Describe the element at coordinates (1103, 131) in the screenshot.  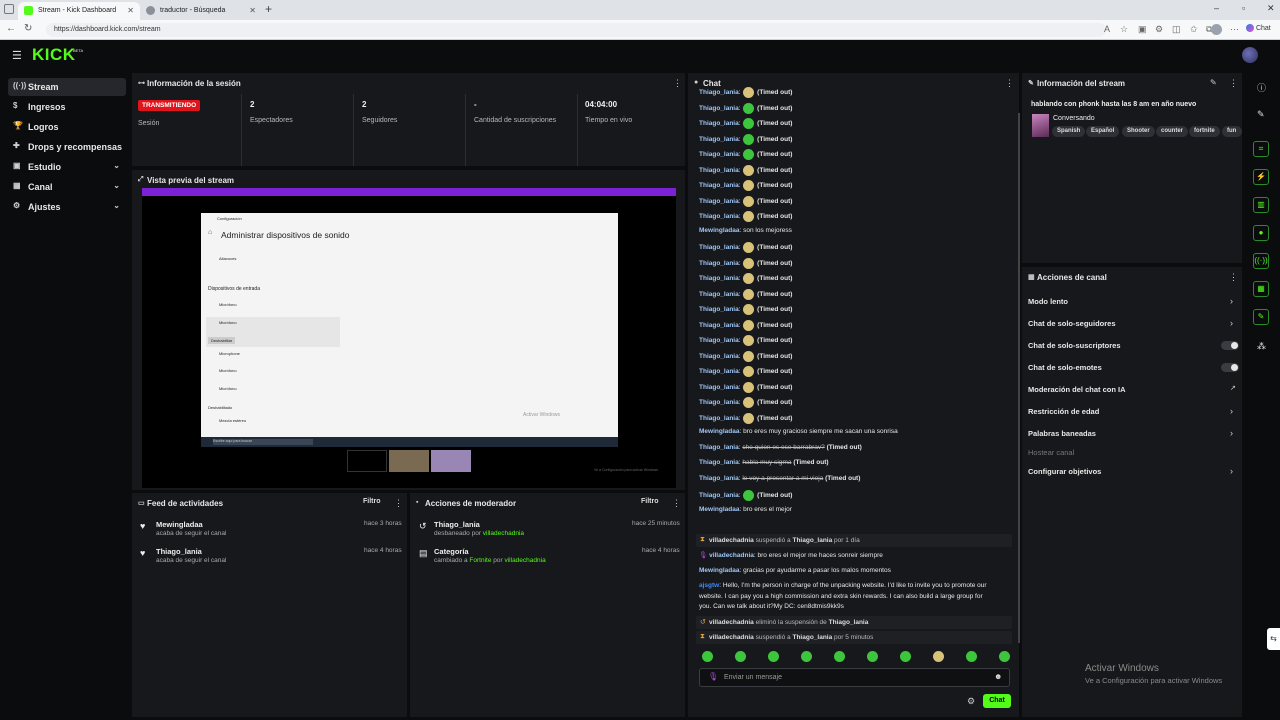
I see `stream-tag: Español` at that location.